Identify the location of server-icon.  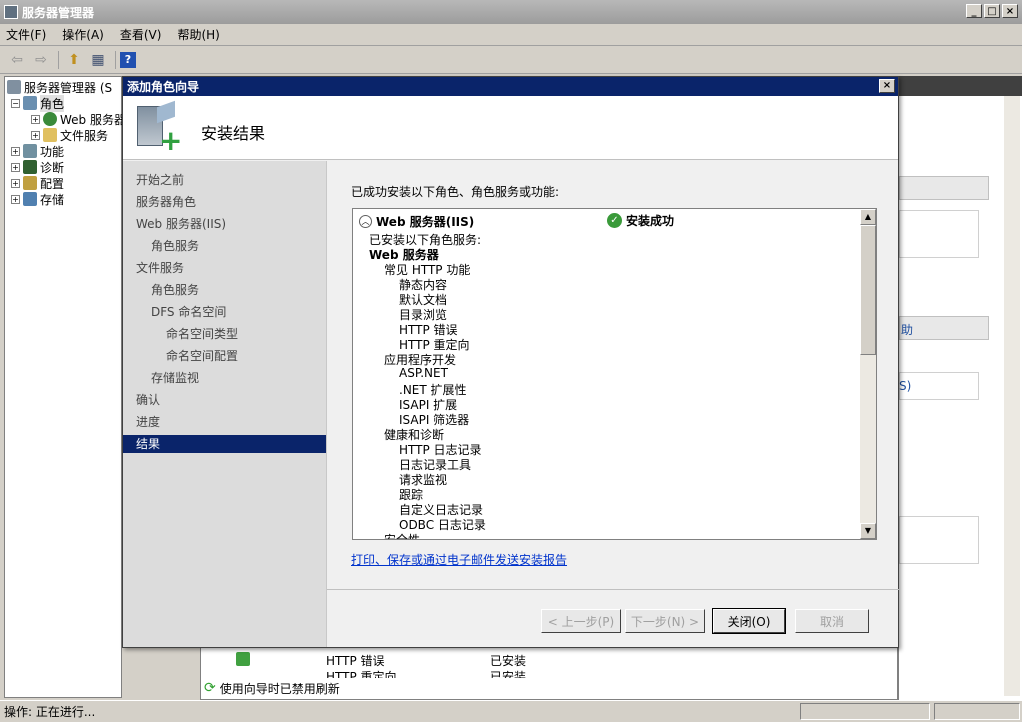
(14, 87).